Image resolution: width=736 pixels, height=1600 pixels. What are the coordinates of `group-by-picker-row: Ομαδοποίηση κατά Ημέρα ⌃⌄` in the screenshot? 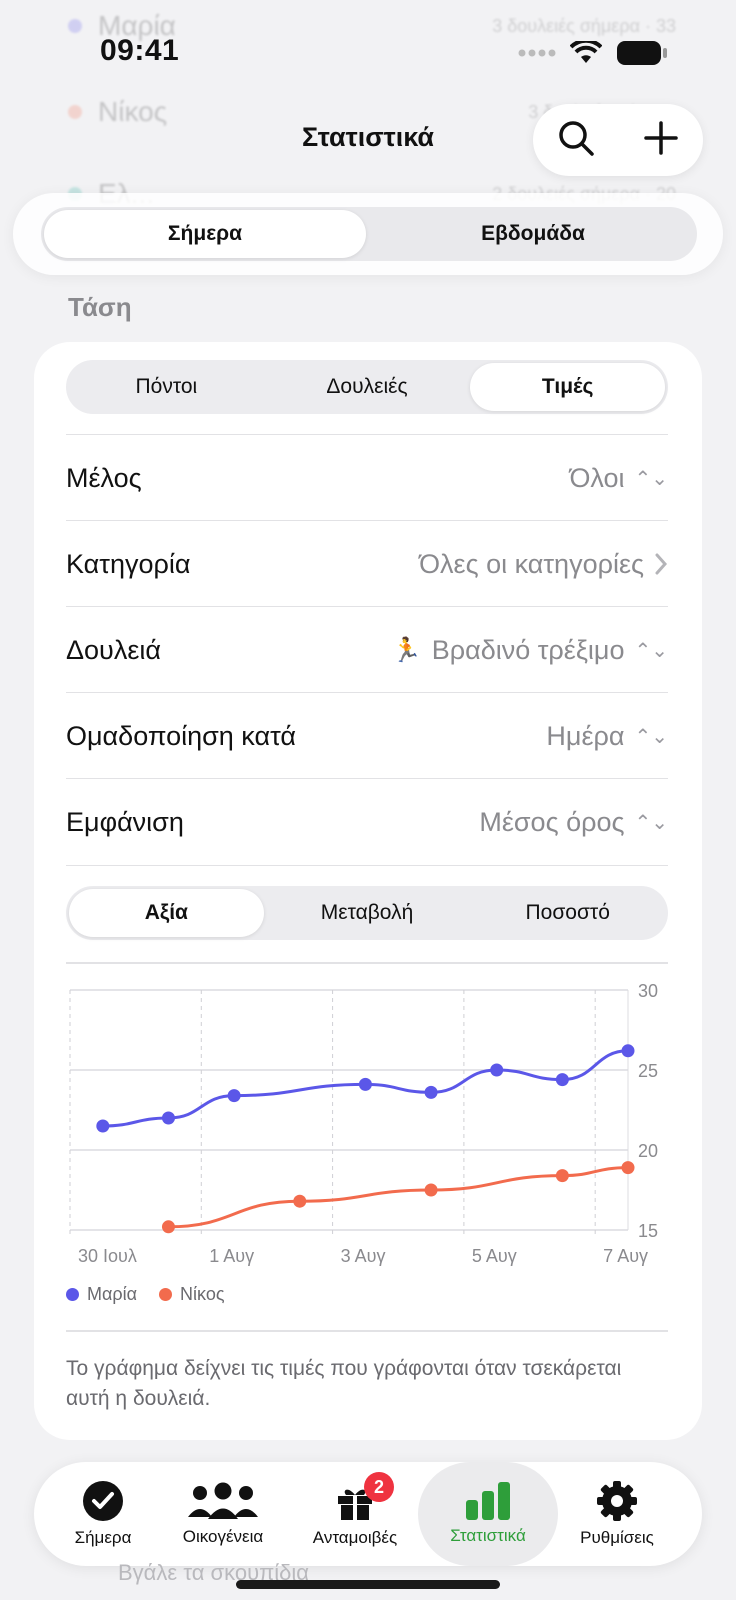 It's located at (367, 735).